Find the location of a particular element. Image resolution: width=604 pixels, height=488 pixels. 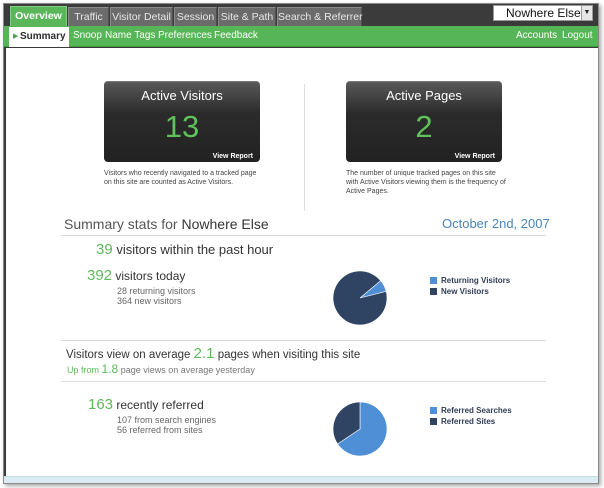

site-selector-value: Nowhere Else is located at coordinates (543, 13).